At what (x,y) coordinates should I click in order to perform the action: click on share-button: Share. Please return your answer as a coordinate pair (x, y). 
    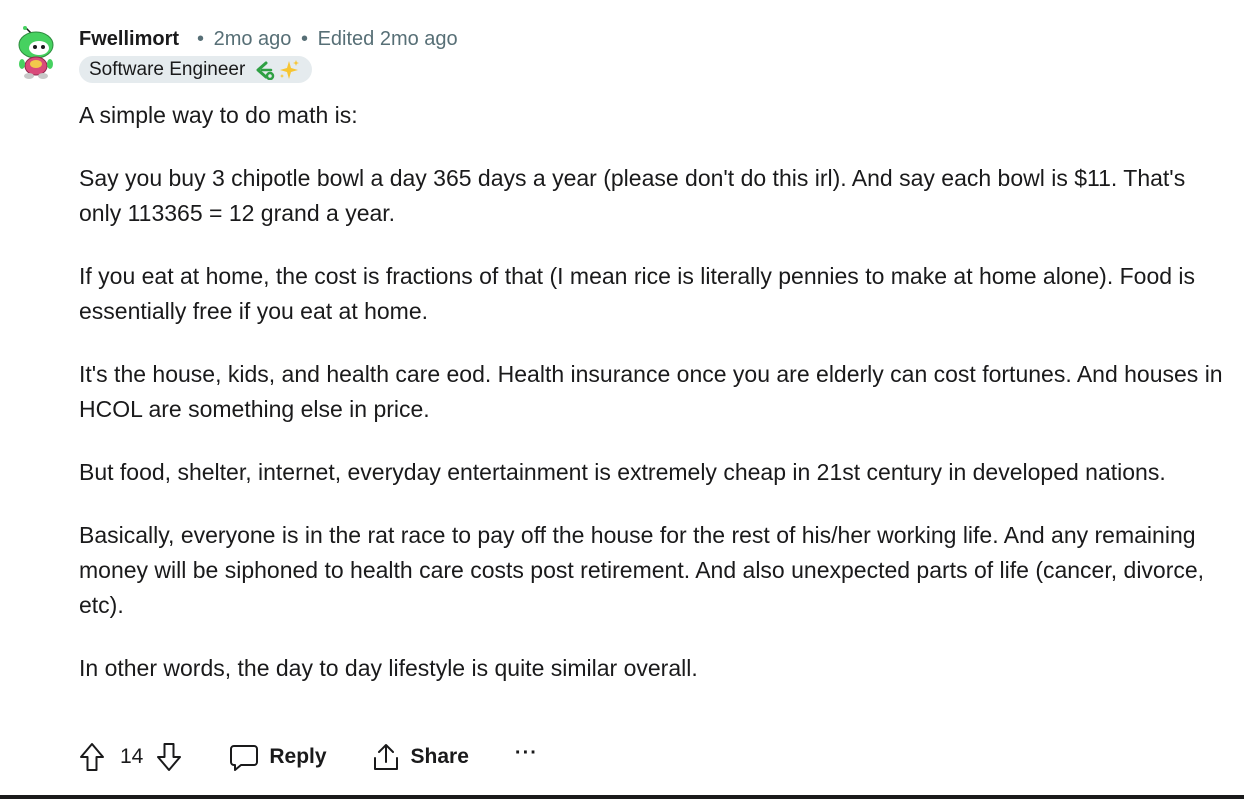
    Looking at the image, I should click on (420, 757).